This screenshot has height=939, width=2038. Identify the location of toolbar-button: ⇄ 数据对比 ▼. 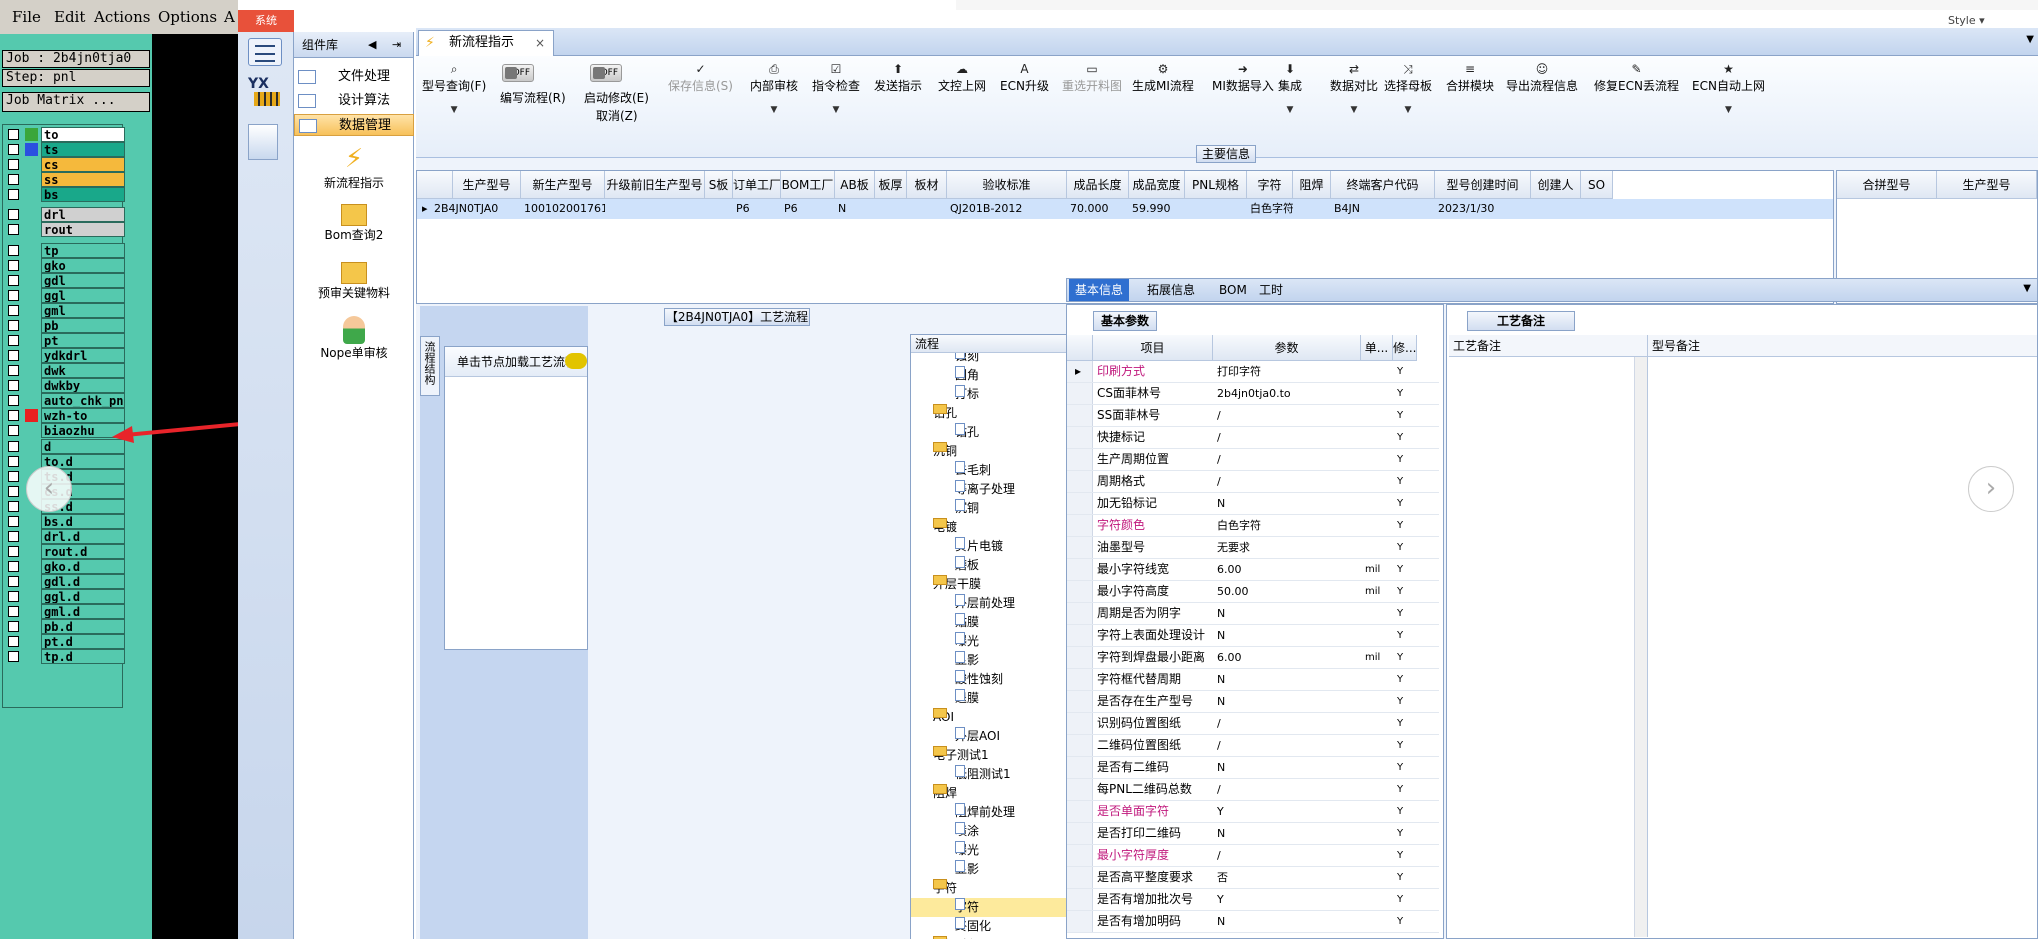
(1354, 90).